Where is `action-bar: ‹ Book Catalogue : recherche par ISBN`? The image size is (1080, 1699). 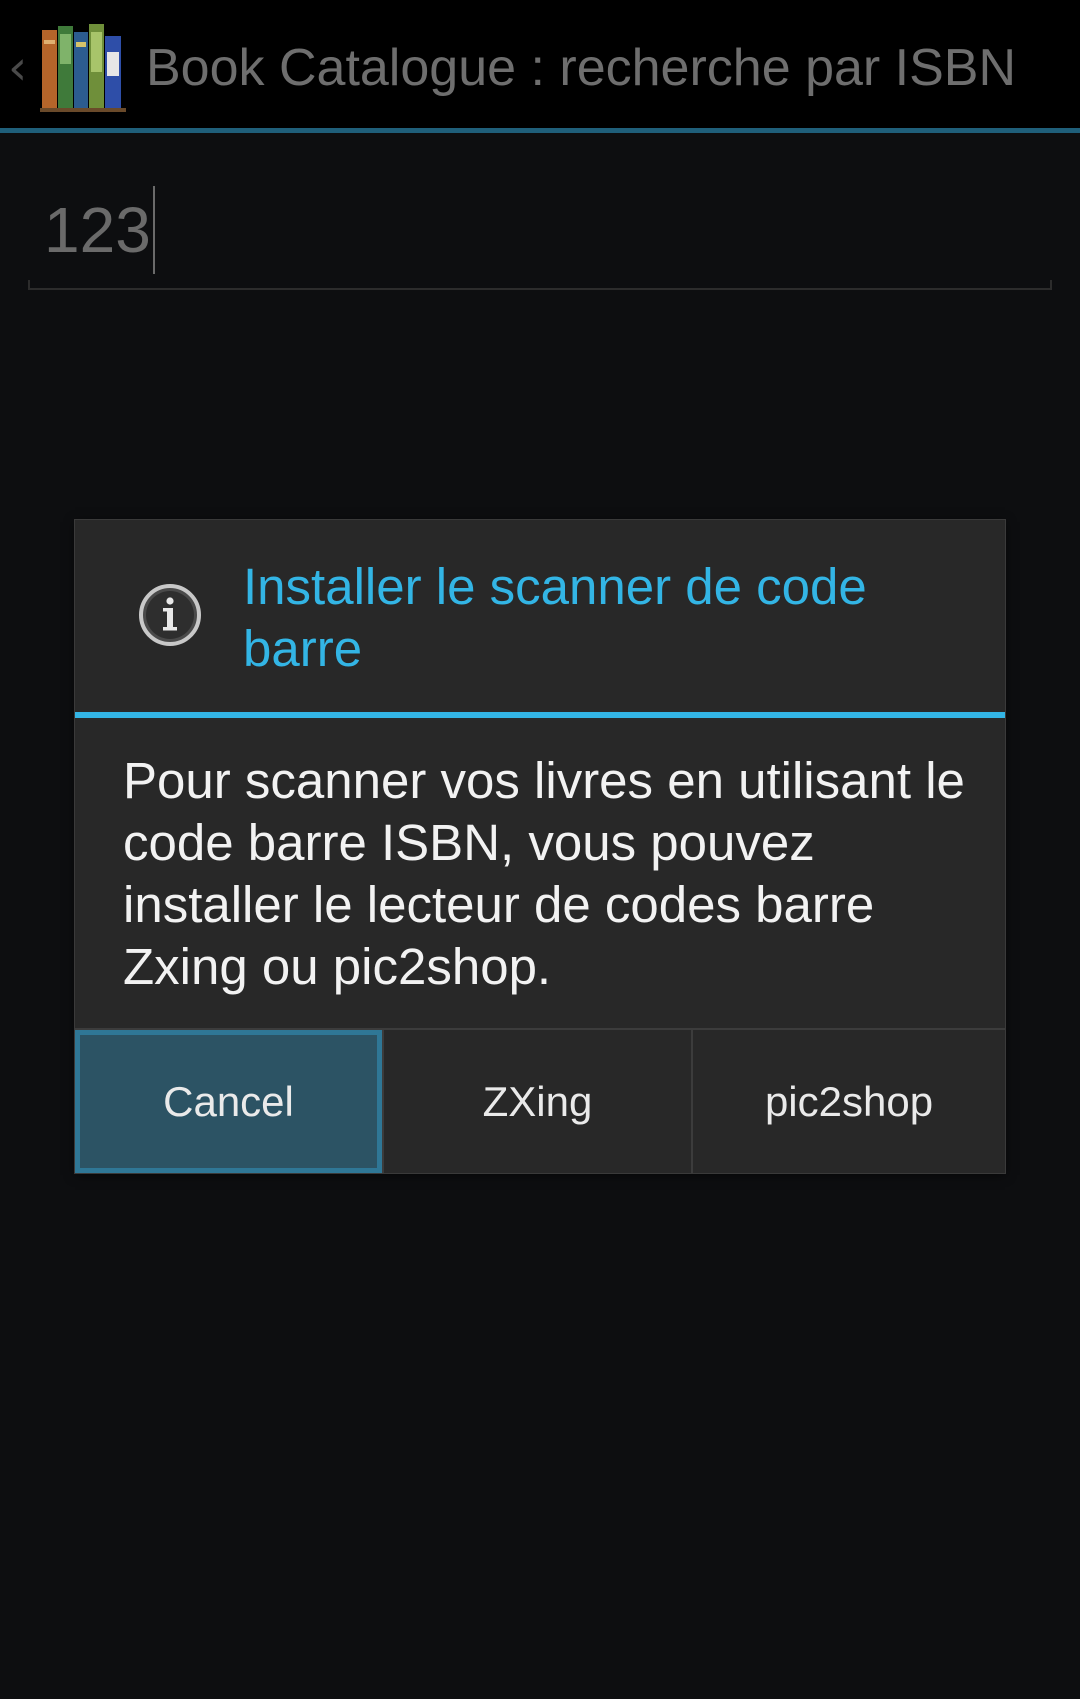 action-bar: ‹ Book Catalogue : recherche par ISBN is located at coordinates (540, 66).